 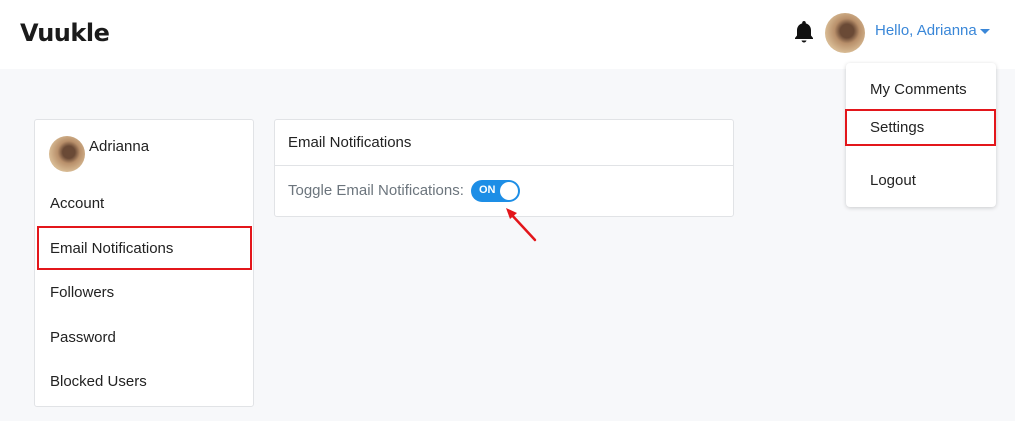 What do you see at coordinates (804, 32) in the screenshot?
I see `bell-icon` at bounding box center [804, 32].